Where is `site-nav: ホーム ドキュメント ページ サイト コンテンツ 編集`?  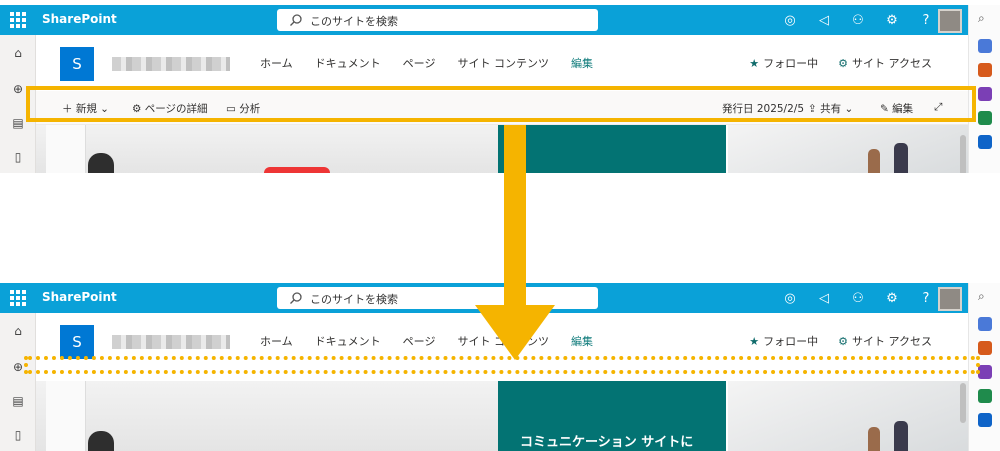 site-nav: ホーム ドキュメント ページ サイト コンテンツ 編集 is located at coordinates (426, 63).